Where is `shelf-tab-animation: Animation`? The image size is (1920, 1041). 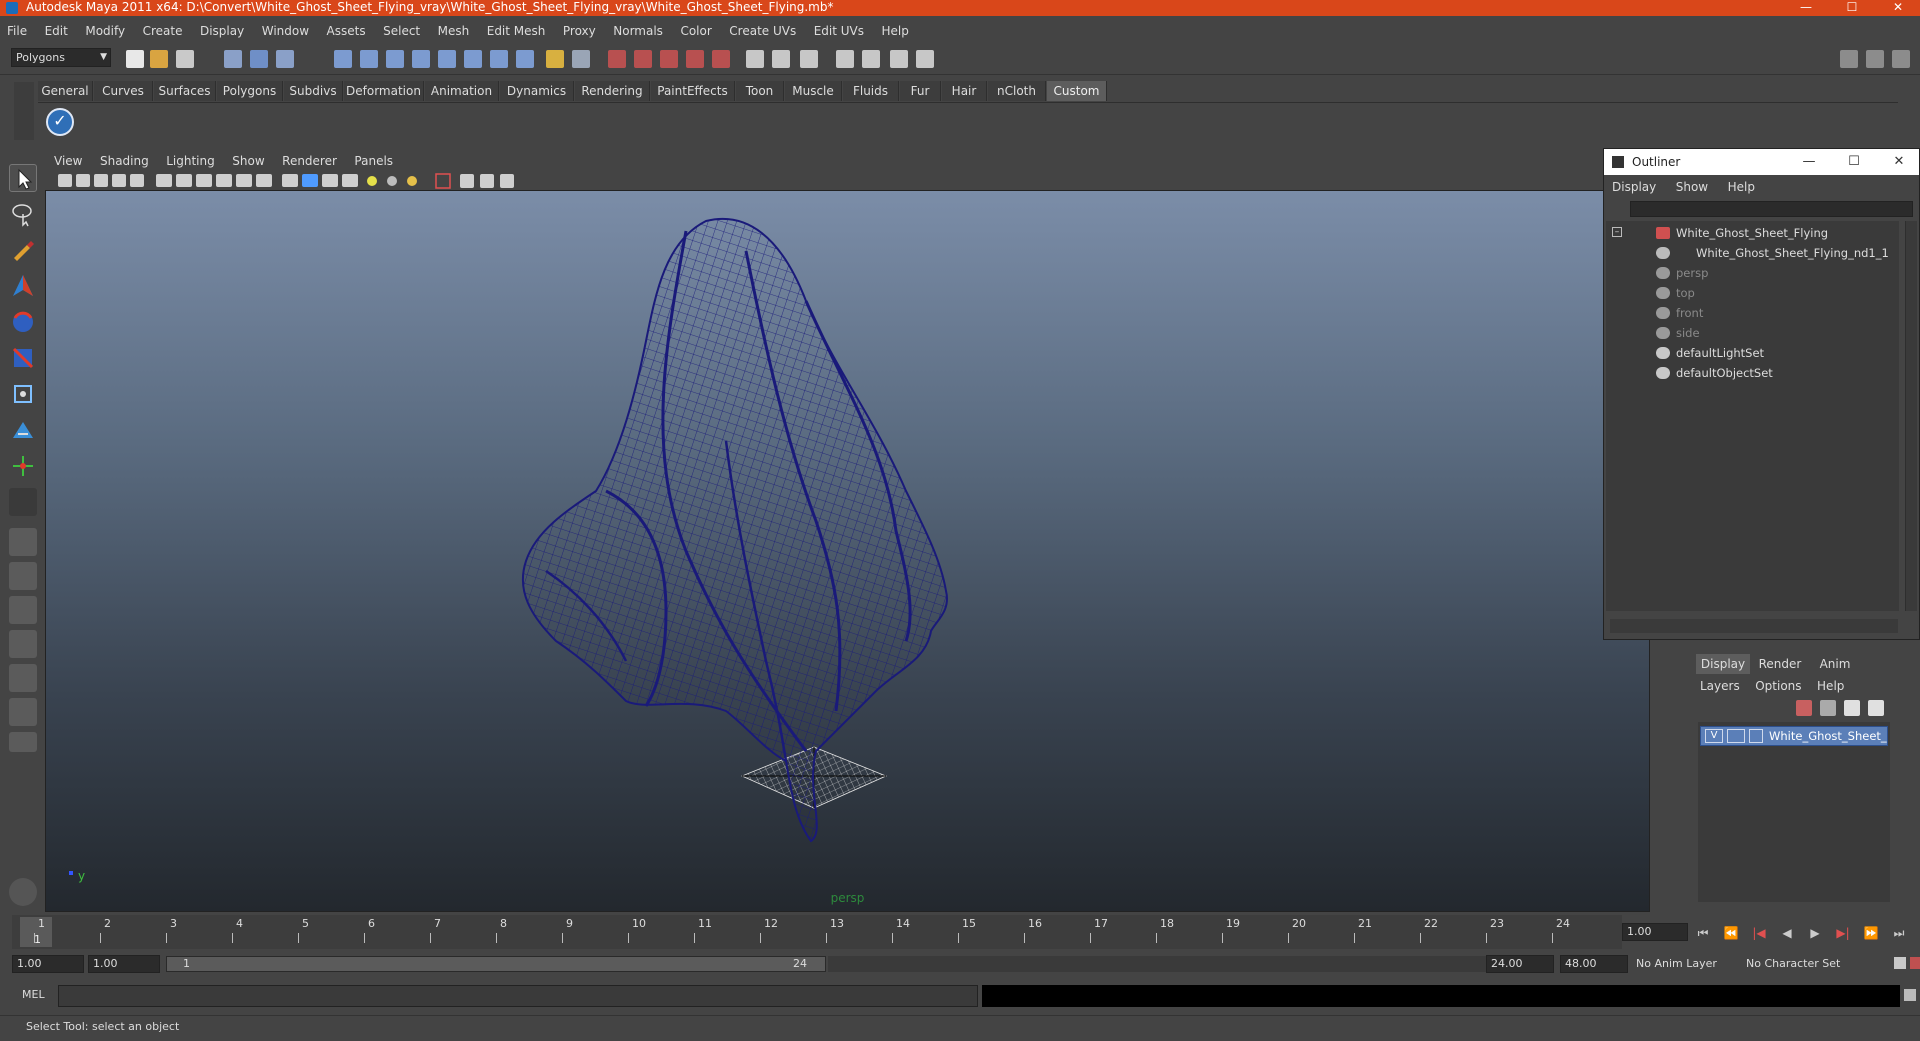
shelf-tab-animation: Animation is located at coordinates (462, 91).